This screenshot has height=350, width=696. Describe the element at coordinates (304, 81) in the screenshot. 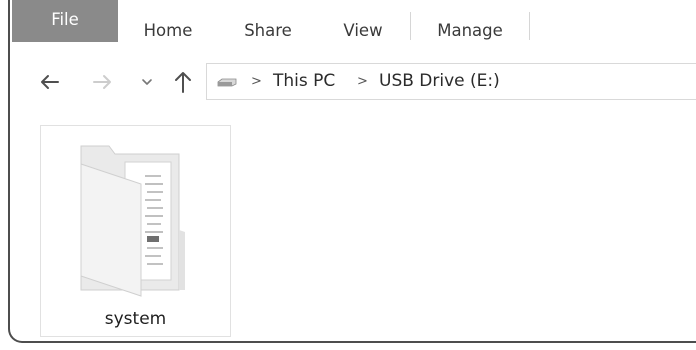

I see `breadcrumb-this-pc: This PC` at that location.